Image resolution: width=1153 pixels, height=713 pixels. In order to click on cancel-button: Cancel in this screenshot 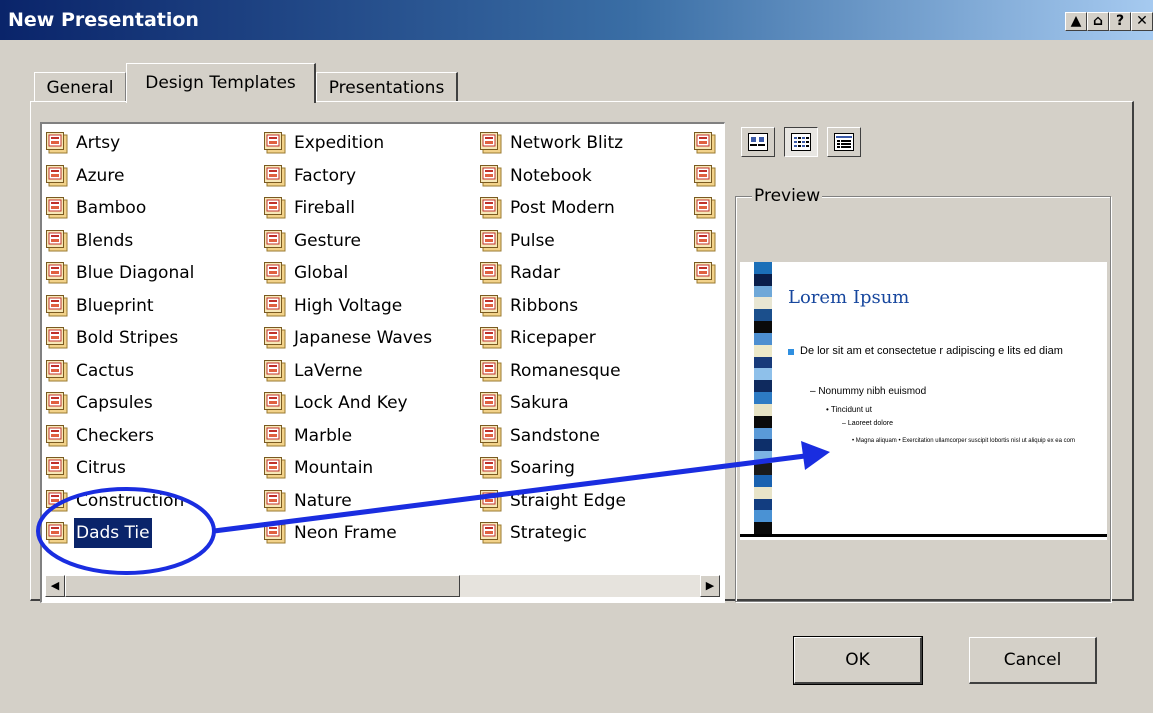, I will do `click(1033, 660)`.